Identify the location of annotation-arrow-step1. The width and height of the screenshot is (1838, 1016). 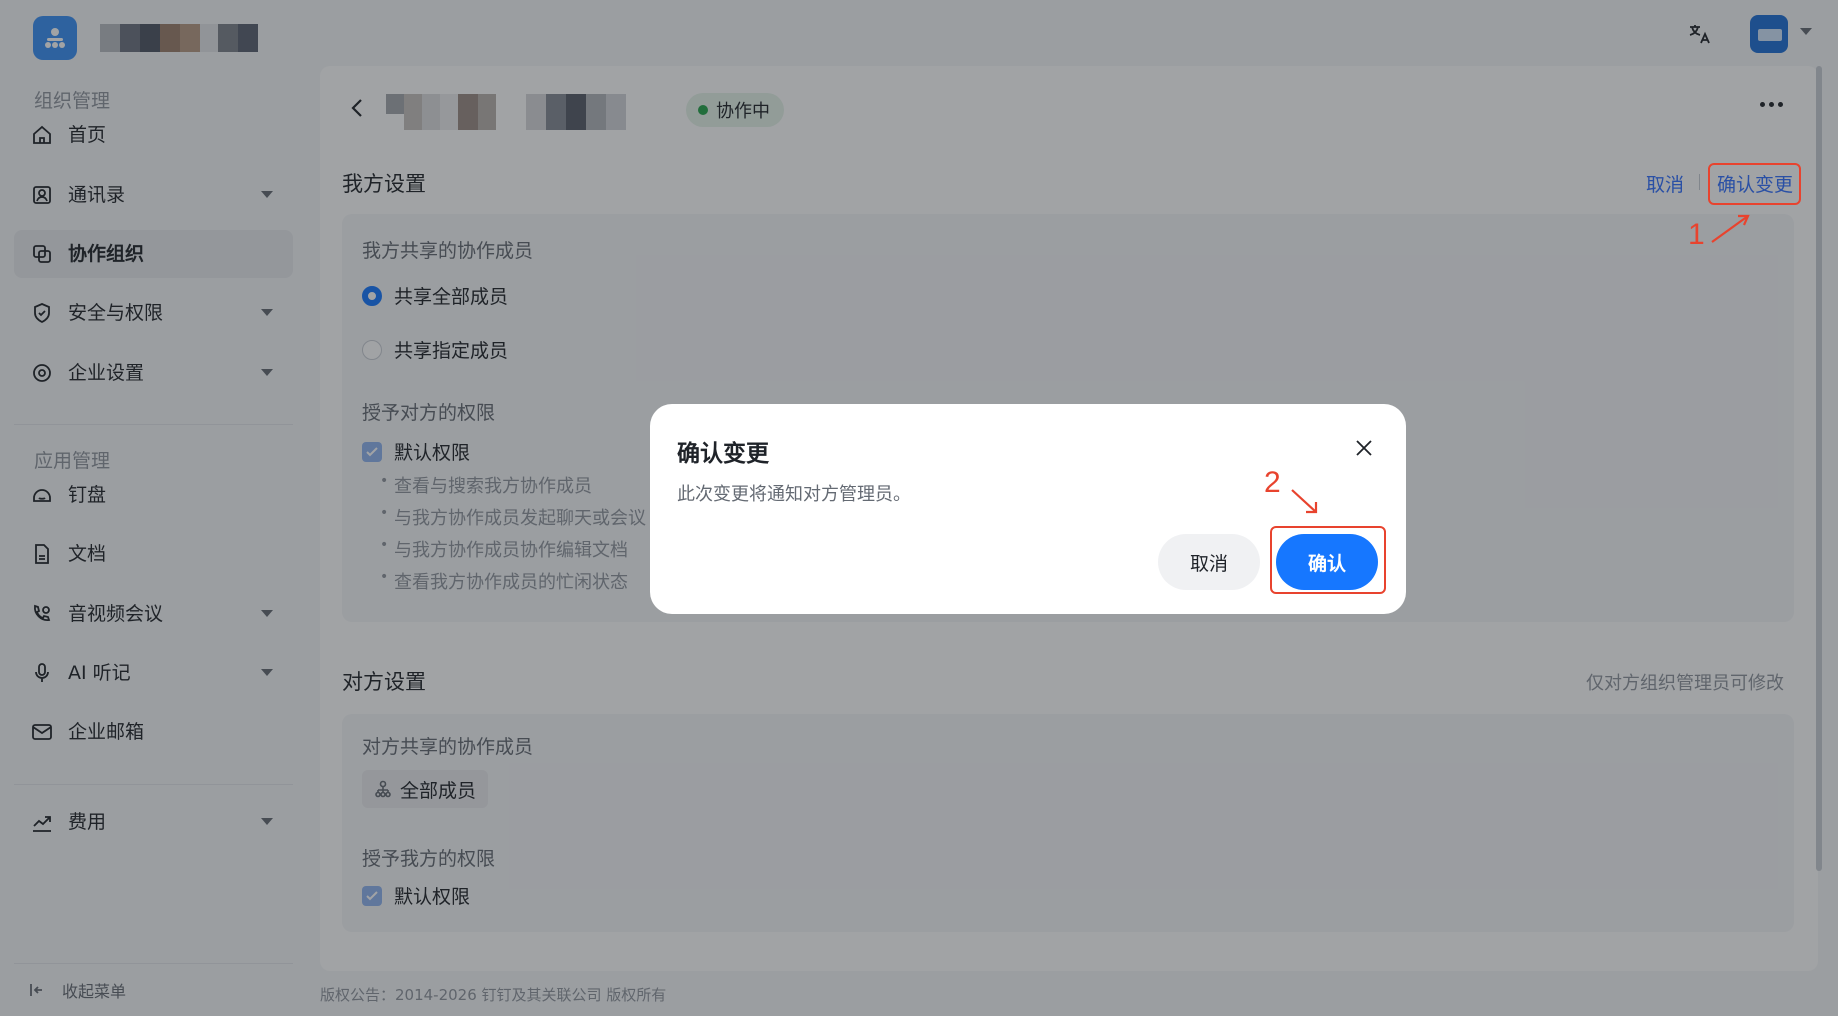
(1730, 228).